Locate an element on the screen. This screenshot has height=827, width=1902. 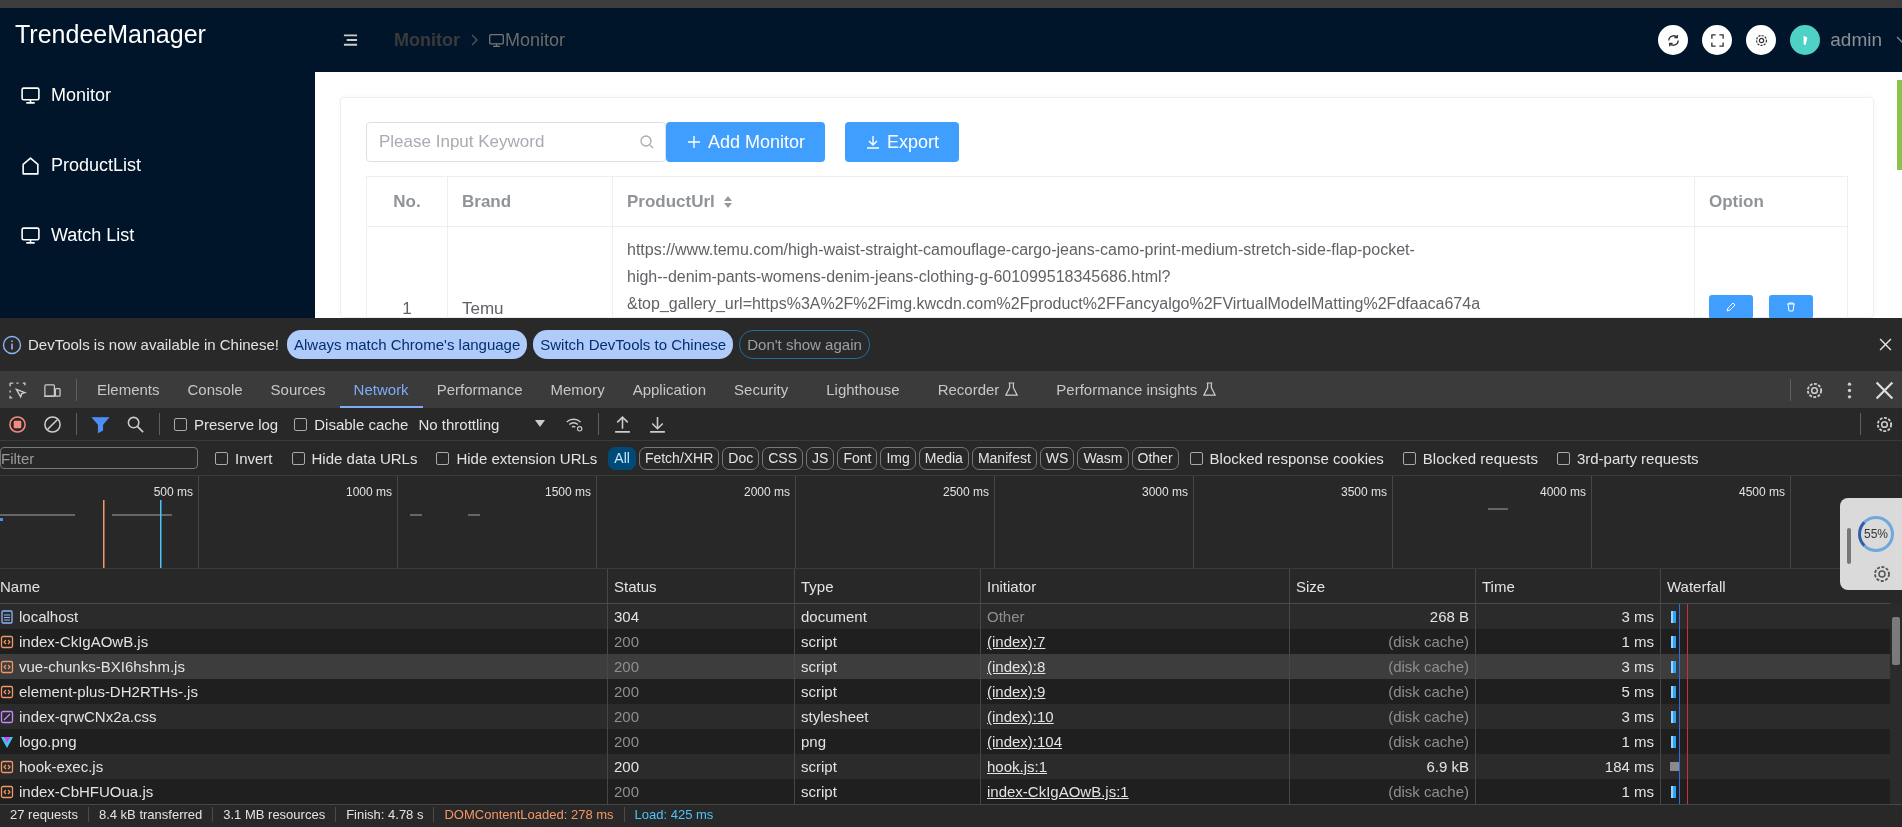
sidebar-item: Monitor is located at coordinates (157, 95).